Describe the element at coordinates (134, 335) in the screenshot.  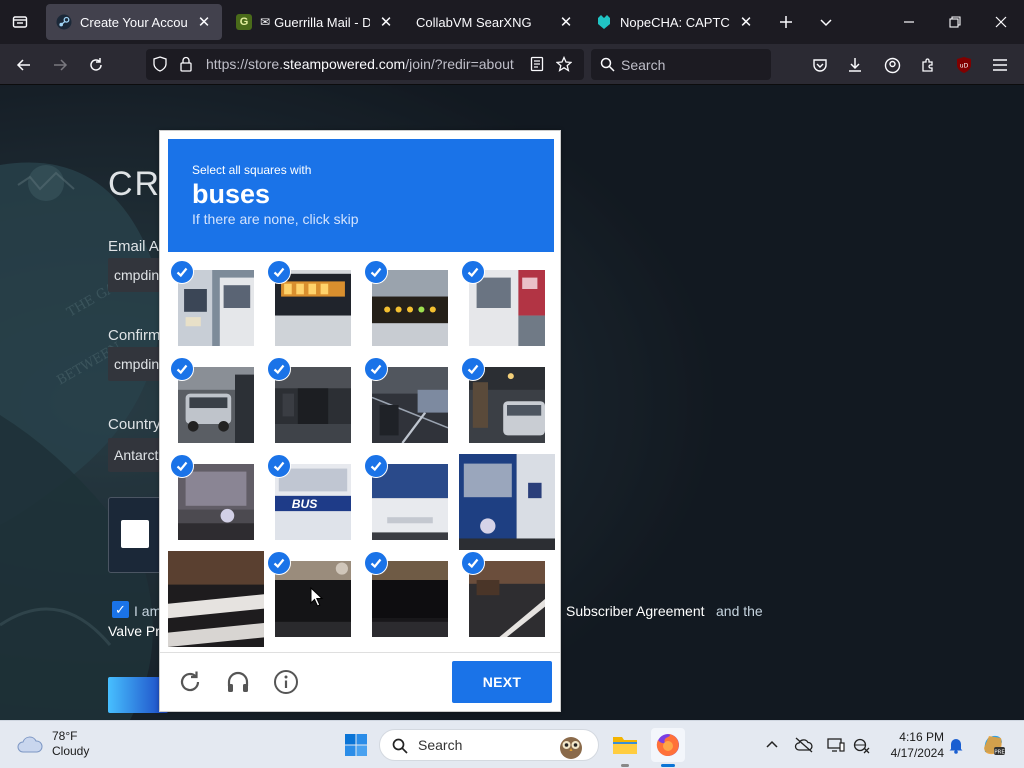
I see `confirm-email-label: Confirm` at that location.